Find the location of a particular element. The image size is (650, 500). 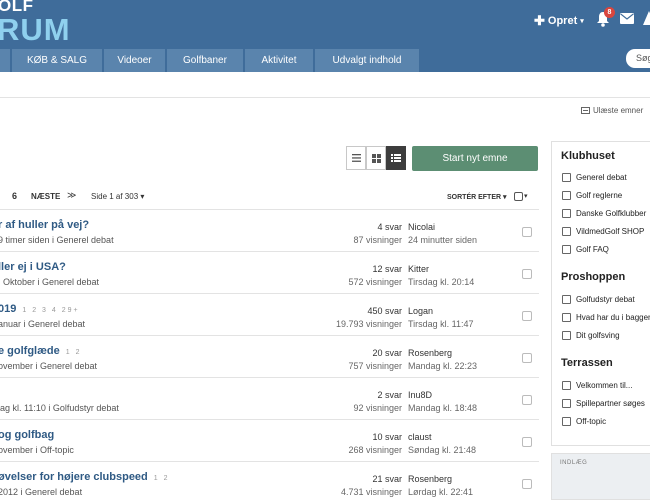

filter-item: VildmedGolf SHOP is located at coordinates (603, 231).